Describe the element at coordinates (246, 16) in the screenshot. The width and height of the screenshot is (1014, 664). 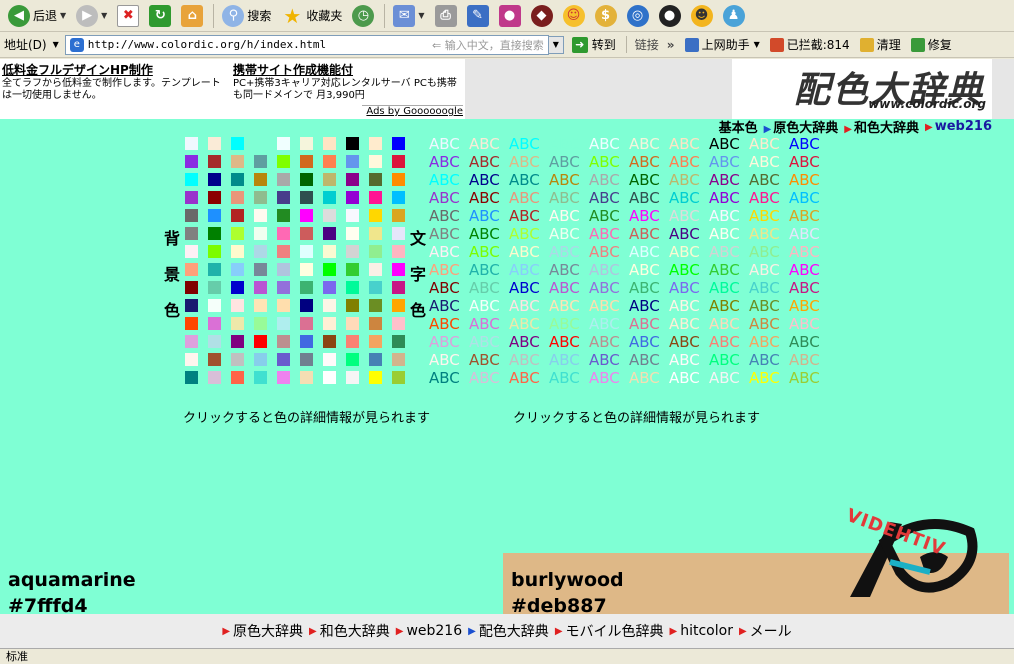
I see `search-button: ⚲ 搜索` at that location.